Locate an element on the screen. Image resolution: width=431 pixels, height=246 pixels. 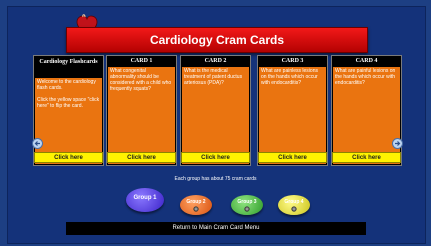
group-4-button: Group 4 is located at coordinates (294, 205).